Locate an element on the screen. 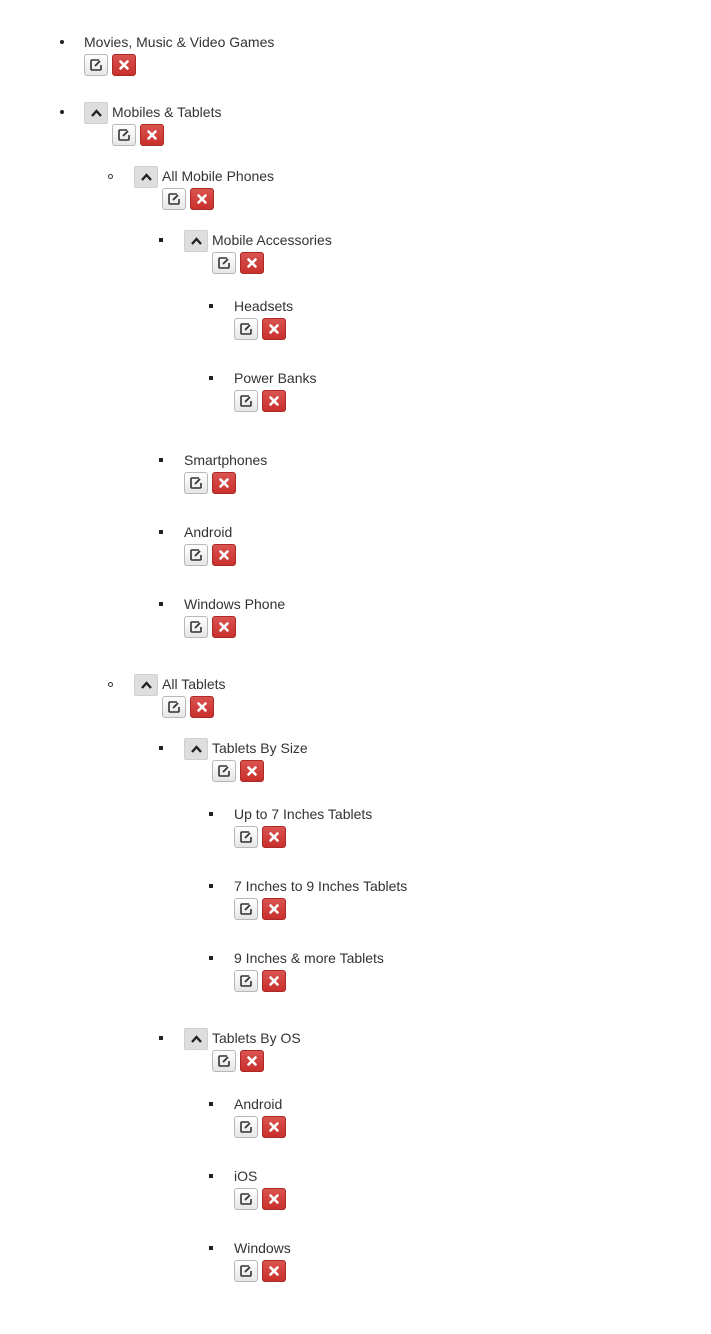 This screenshot has width=711, height=1334. node-label: 7 Inches to 9 Inches Tablets is located at coordinates (321, 886).